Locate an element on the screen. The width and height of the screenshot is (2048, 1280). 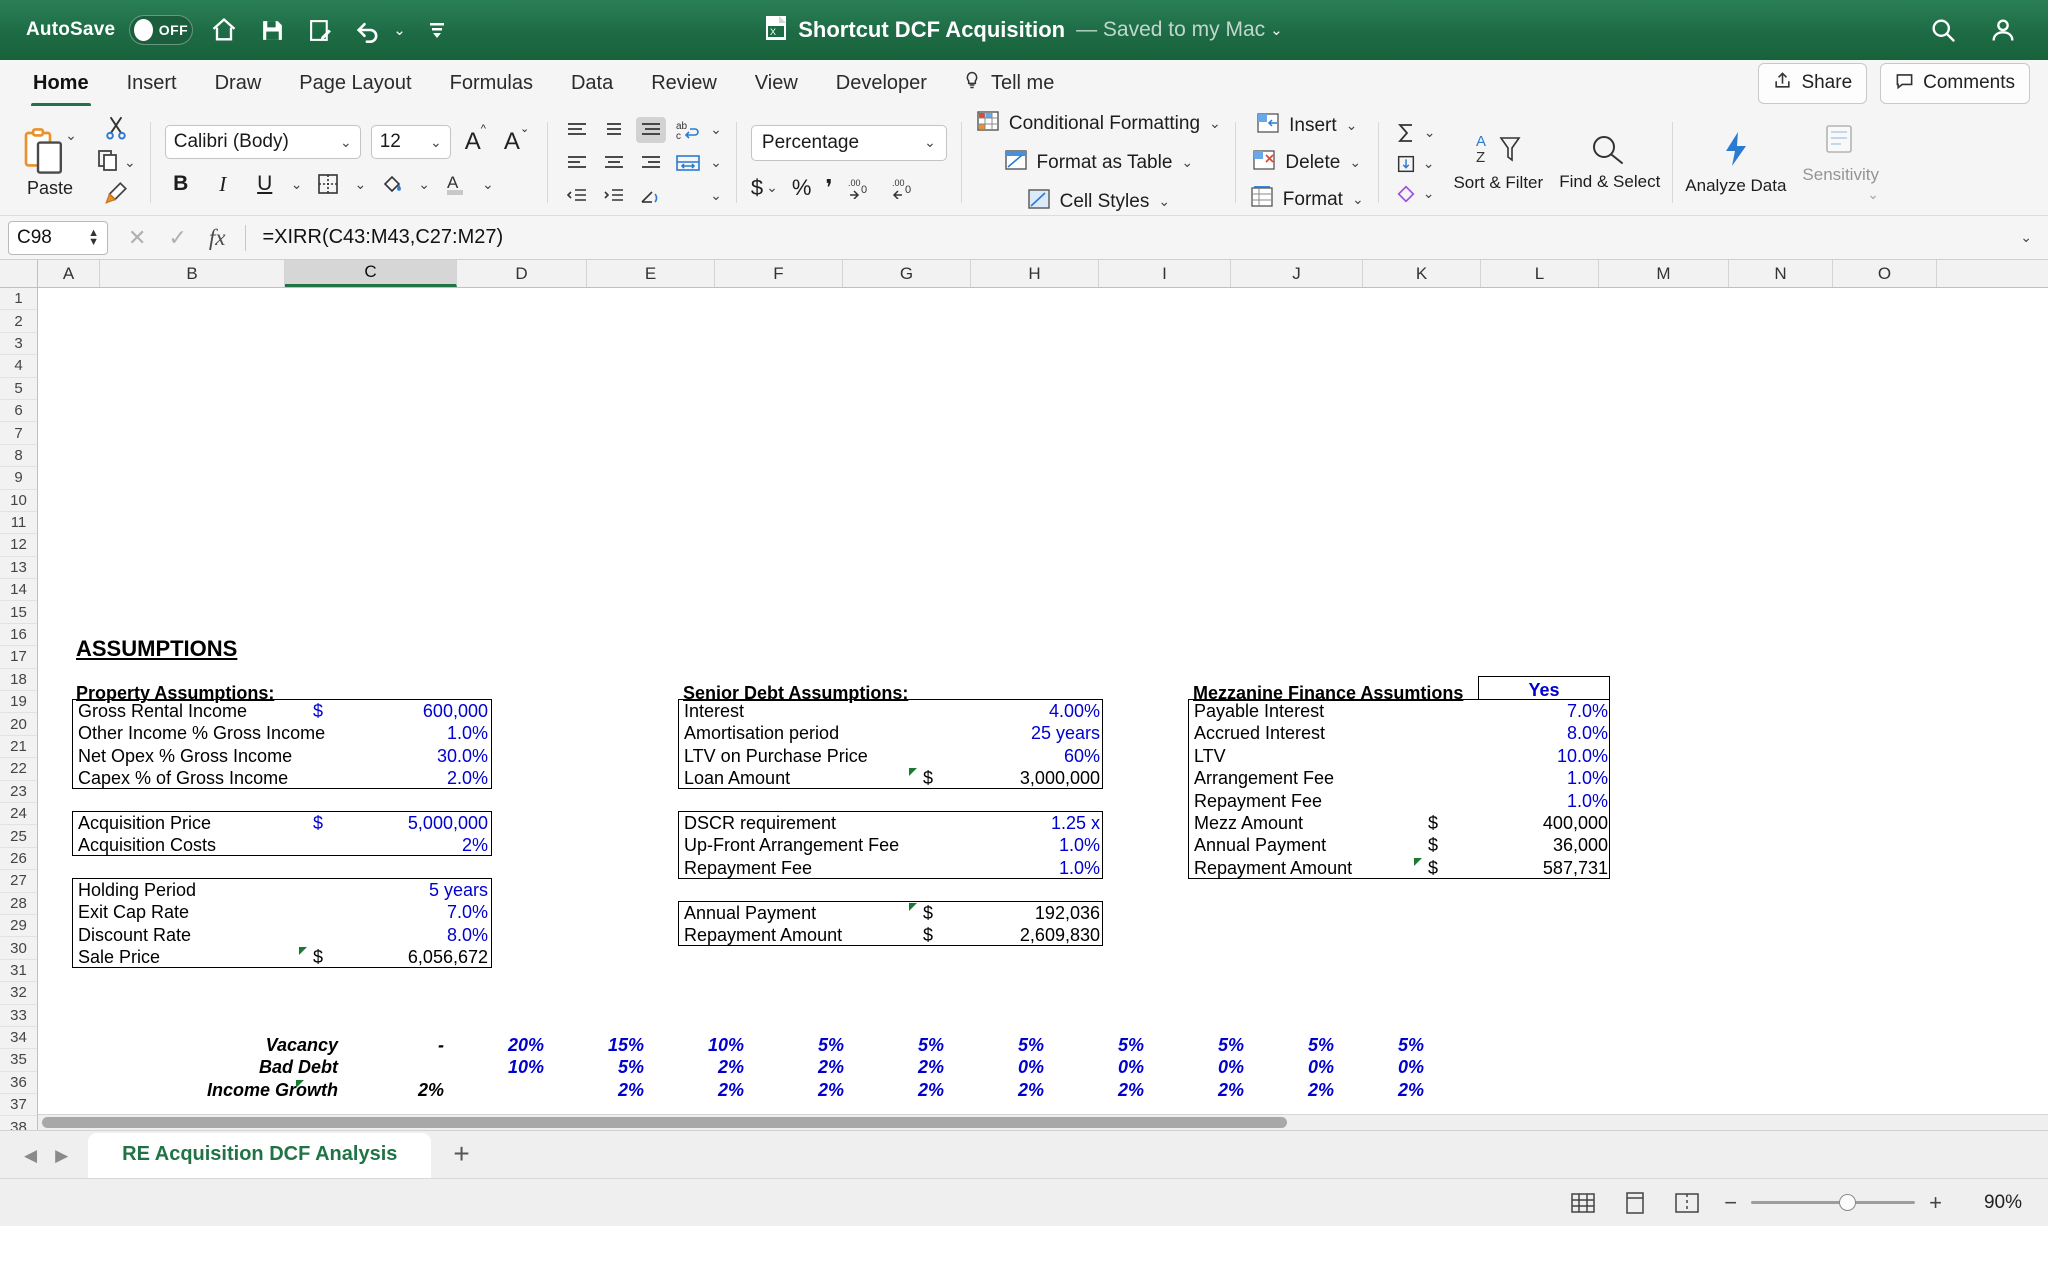
row-header-16: 16 is located at coordinates (18, 635).